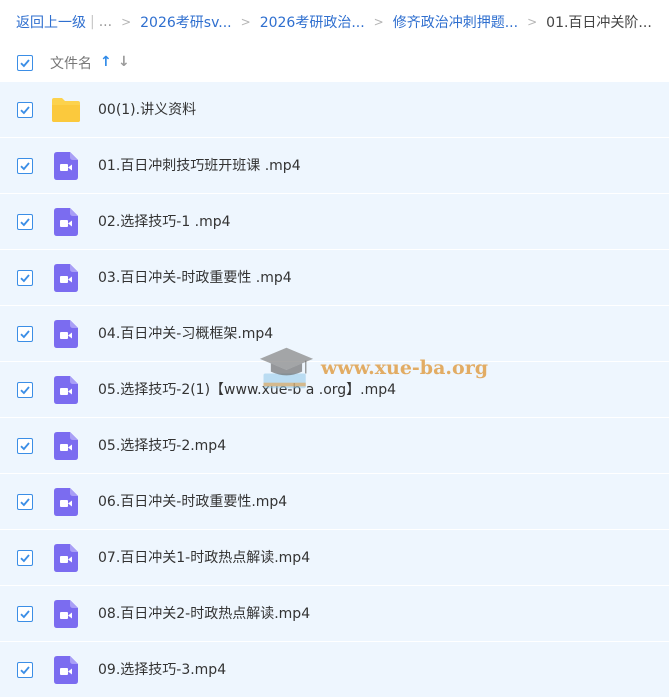 The height and width of the screenshot is (698, 669). What do you see at coordinates (106, 62) in the screenshot?
I see `sort-ascending-icon: ↑` at bounding box center [106, 62].